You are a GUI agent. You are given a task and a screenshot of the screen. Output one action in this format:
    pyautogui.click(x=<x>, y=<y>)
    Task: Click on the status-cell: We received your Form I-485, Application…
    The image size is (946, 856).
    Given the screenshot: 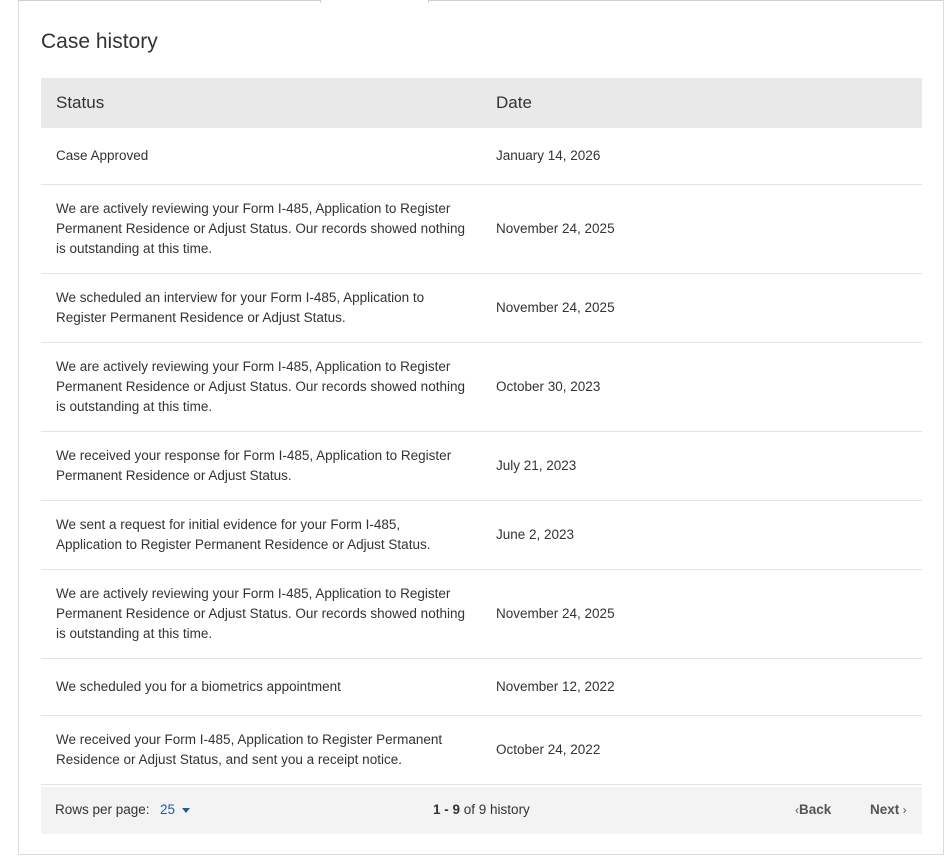 What is the action you would take?
    pyautogui.click(x=261, y=750)
    